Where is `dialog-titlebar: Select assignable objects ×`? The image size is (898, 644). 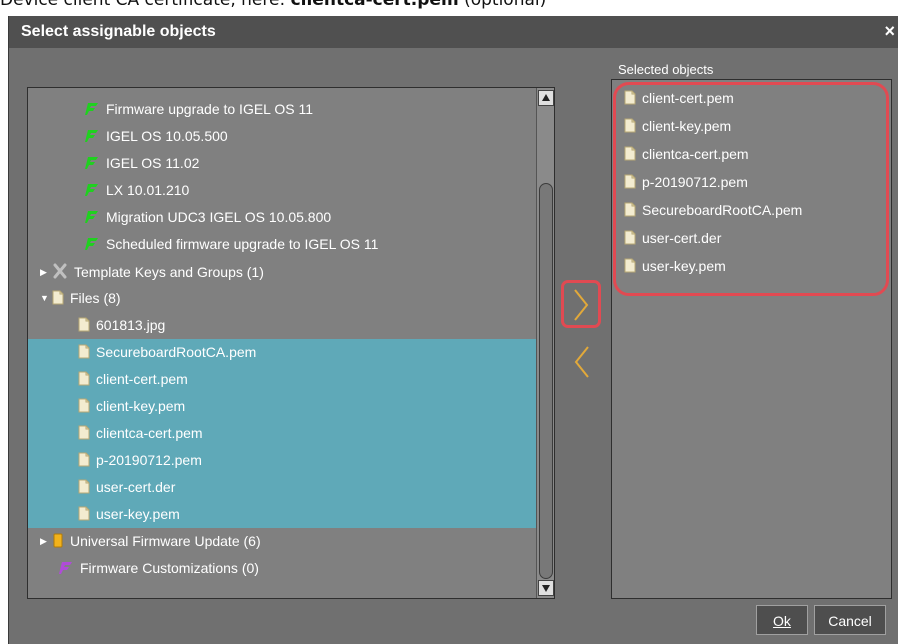
dialog-titlebar: Select assignable objects × is located at coordinates (453, 32).